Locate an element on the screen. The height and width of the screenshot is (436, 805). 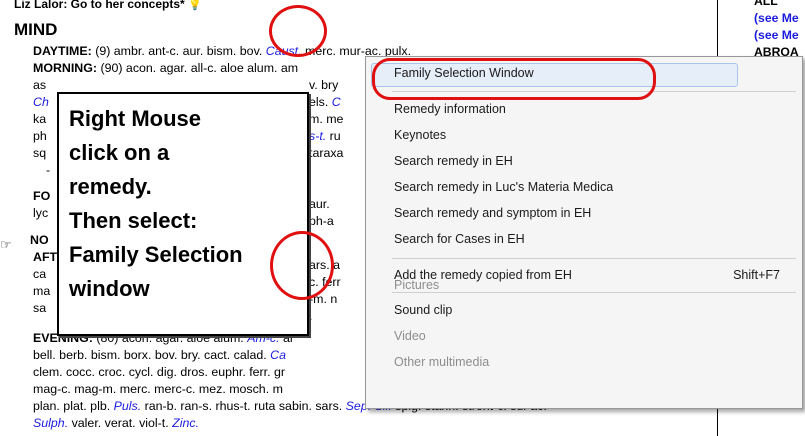
remedy-list: (90) acon. agar. all-c. aloe alum. am is located at coordinates (197, 68).